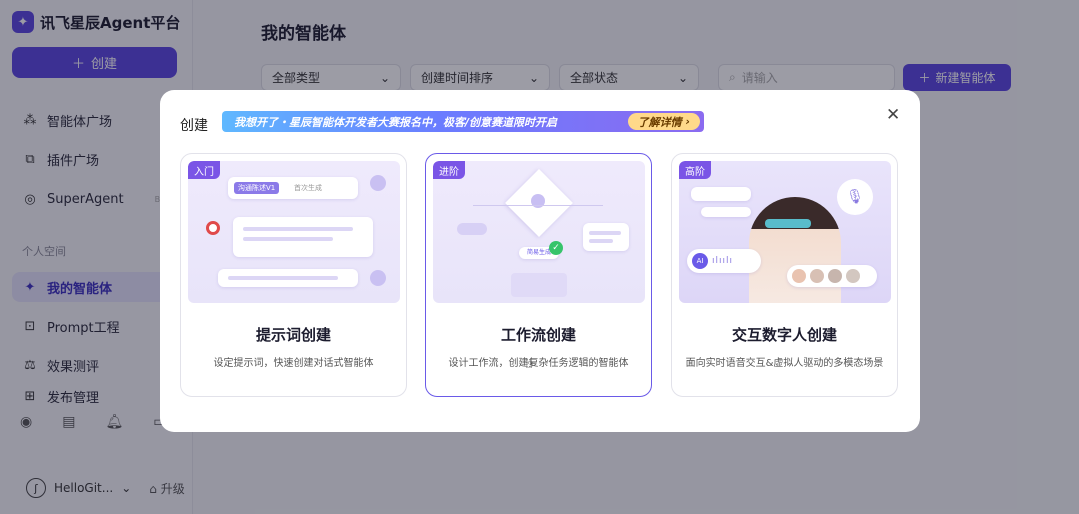  Describe the element at coordinates (556, 248) in the screenshot. I see `check-icon: ✓` at that location.